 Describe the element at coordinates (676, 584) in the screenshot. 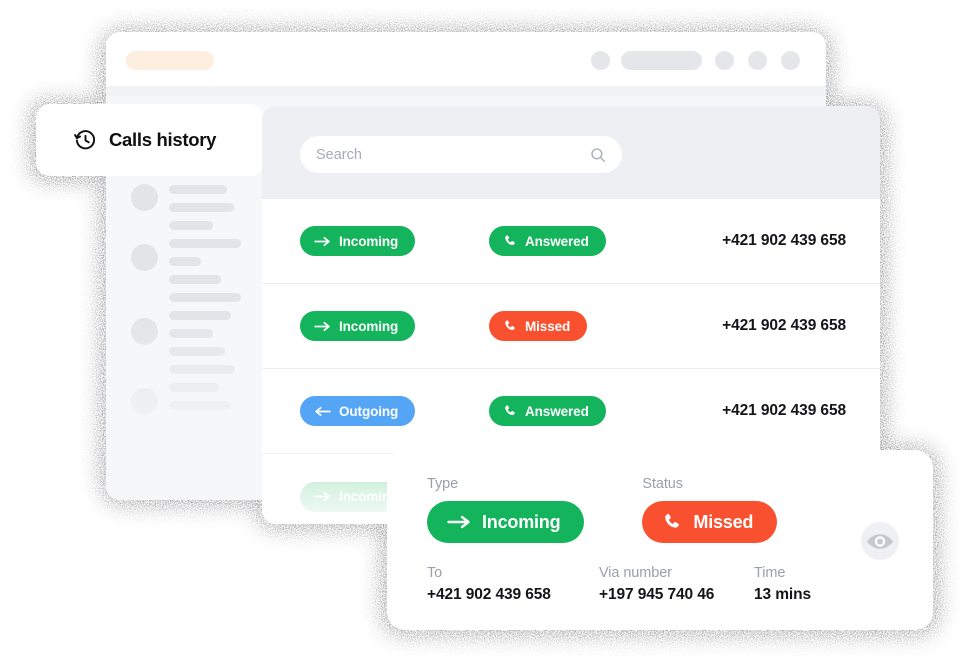

I see `detail-via-group: Via number +197 945 740 46` at that location.